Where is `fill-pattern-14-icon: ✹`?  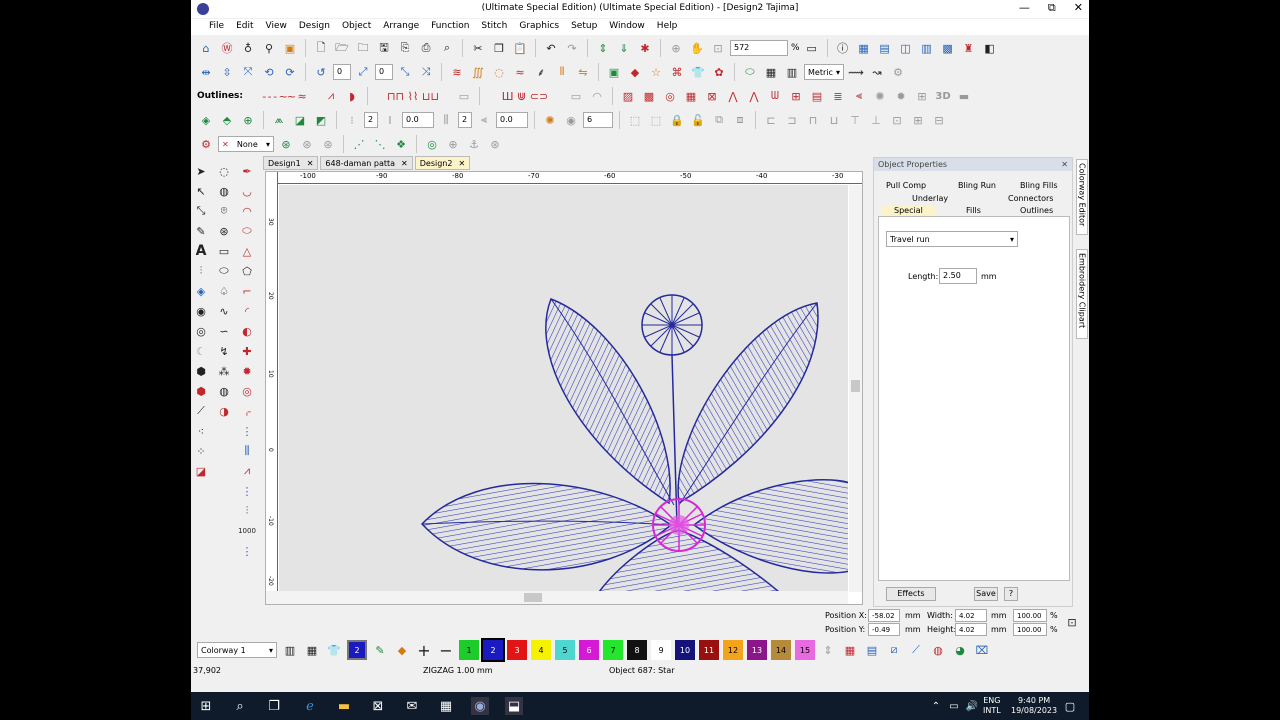 fill-pattern-14-icon: ✹ is located at coordinates (901, 96).